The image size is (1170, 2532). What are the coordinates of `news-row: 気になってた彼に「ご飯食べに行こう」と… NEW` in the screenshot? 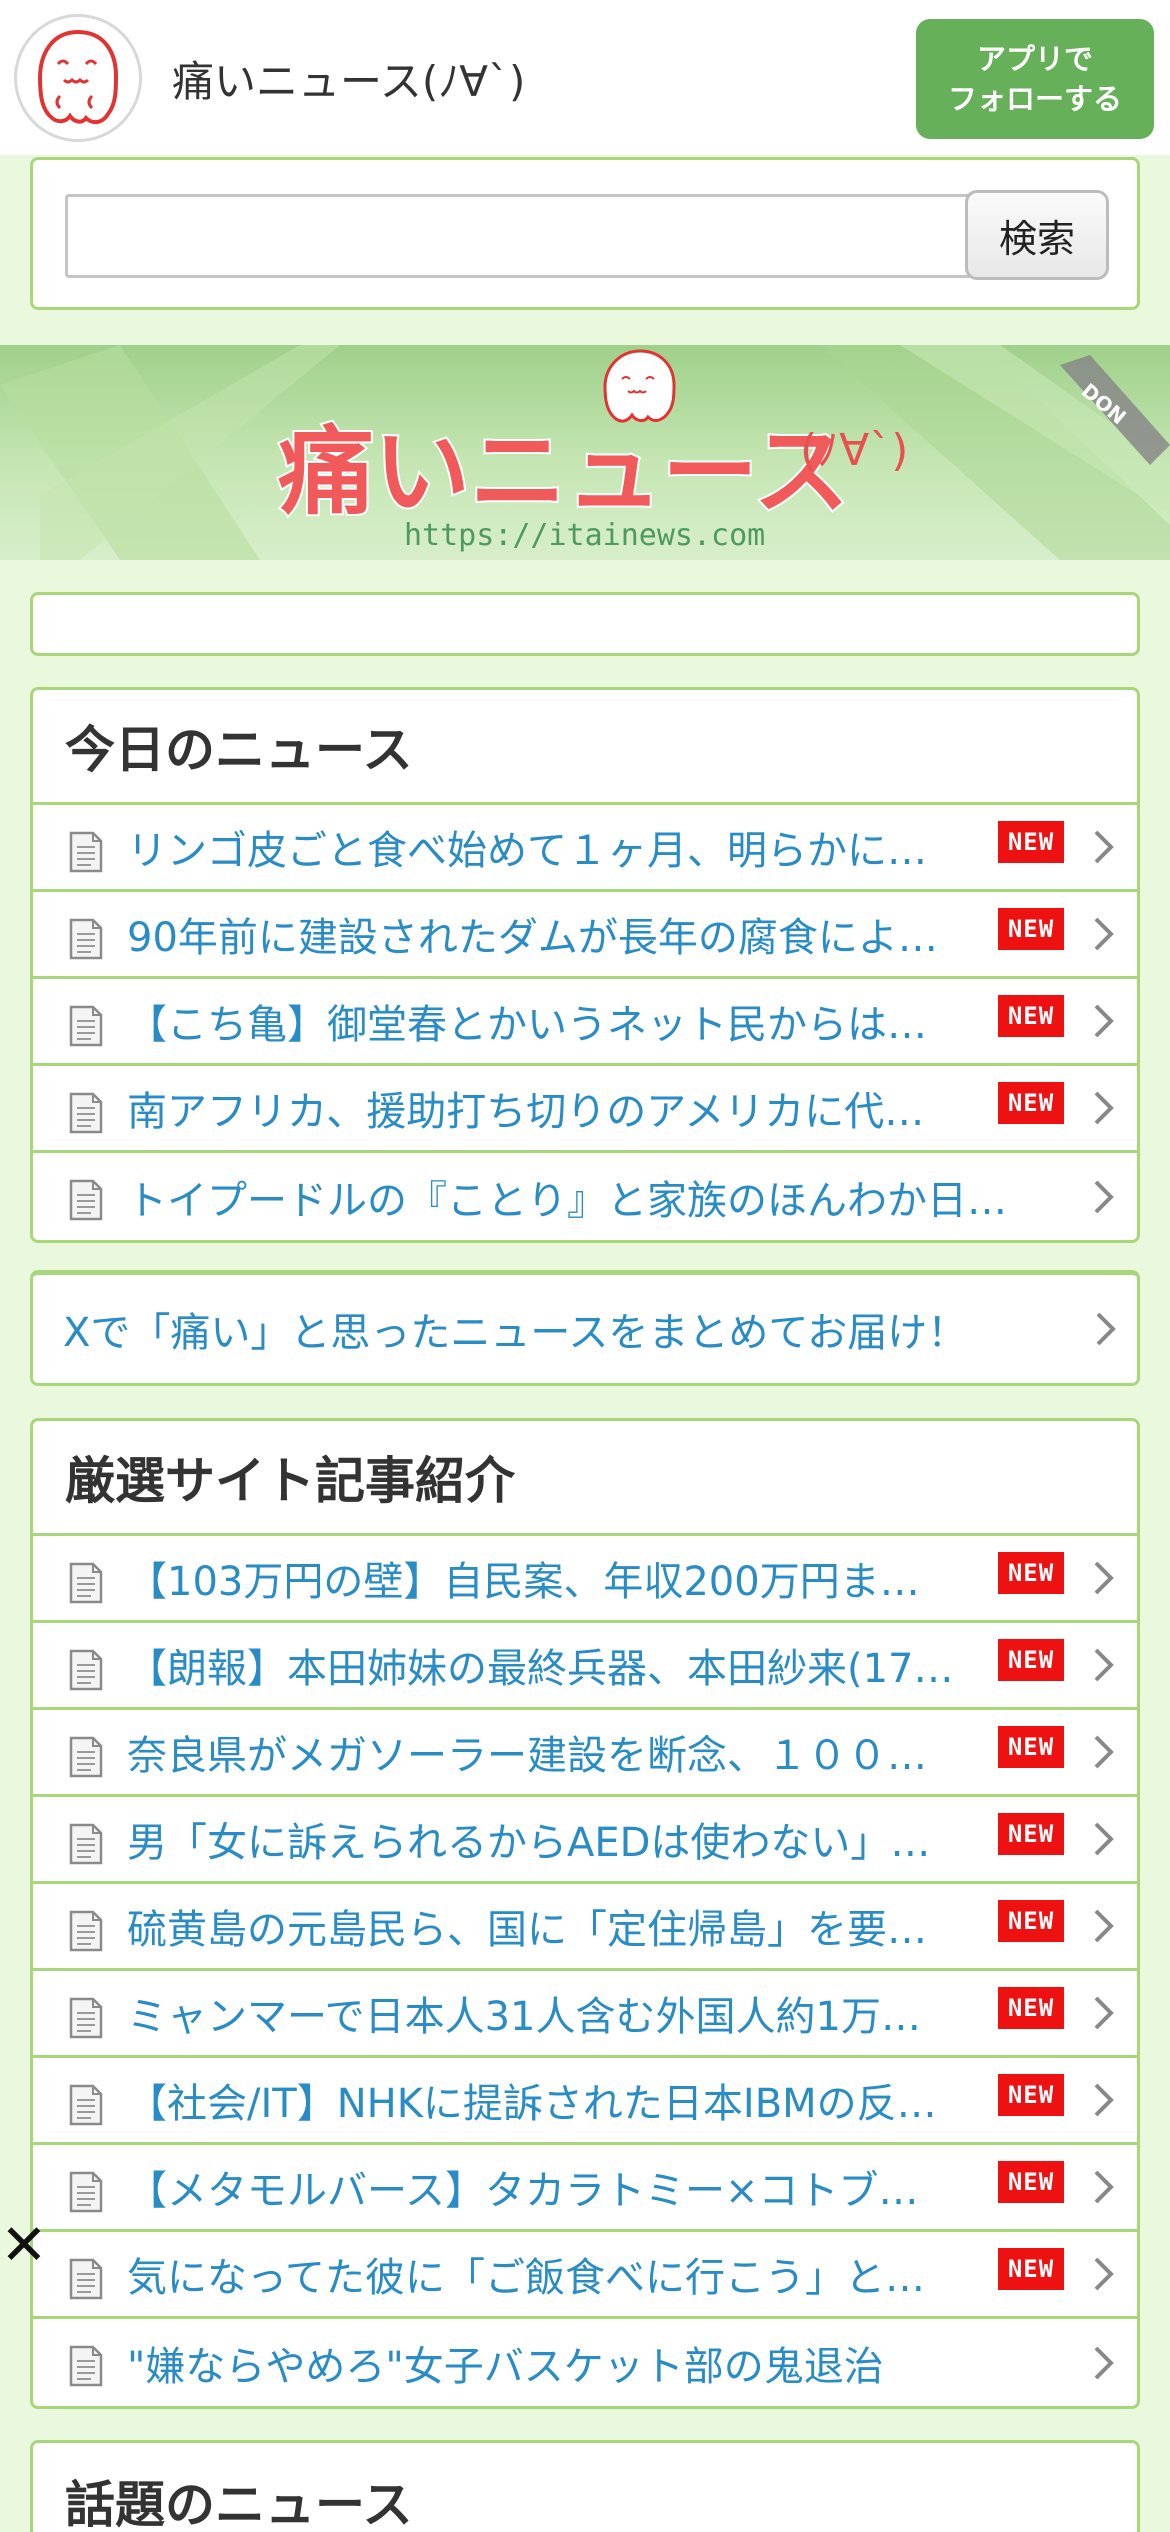 It's located at (585, 2275).